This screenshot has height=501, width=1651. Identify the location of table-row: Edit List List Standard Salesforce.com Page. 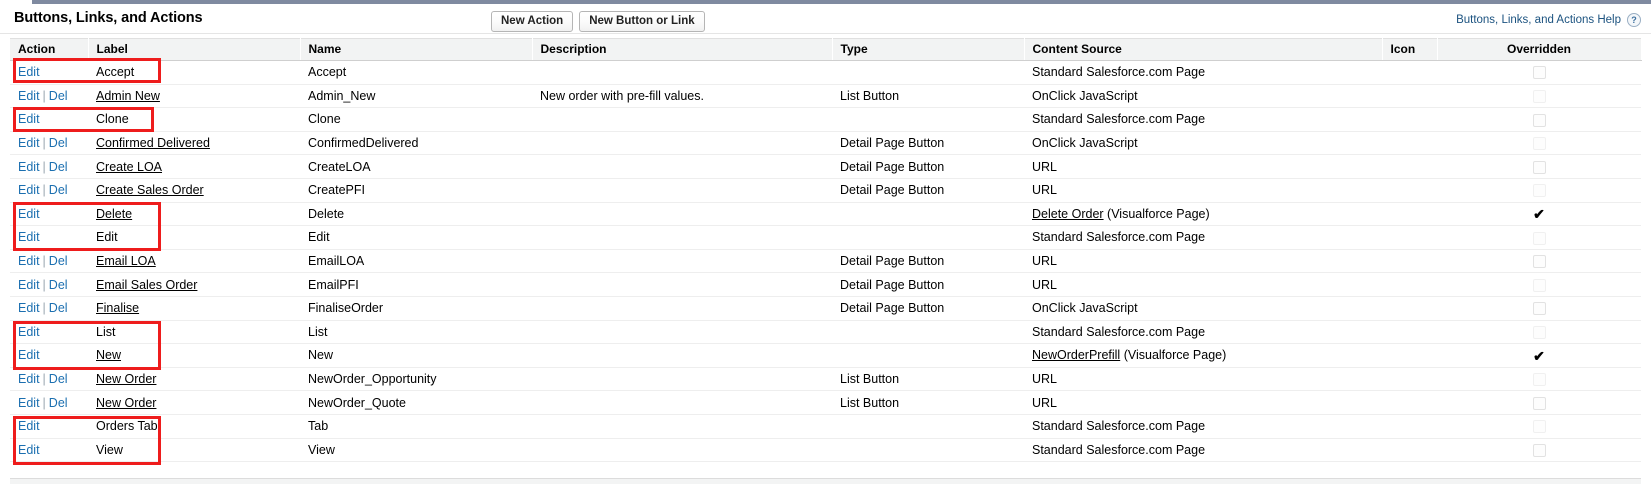
(825, 332).